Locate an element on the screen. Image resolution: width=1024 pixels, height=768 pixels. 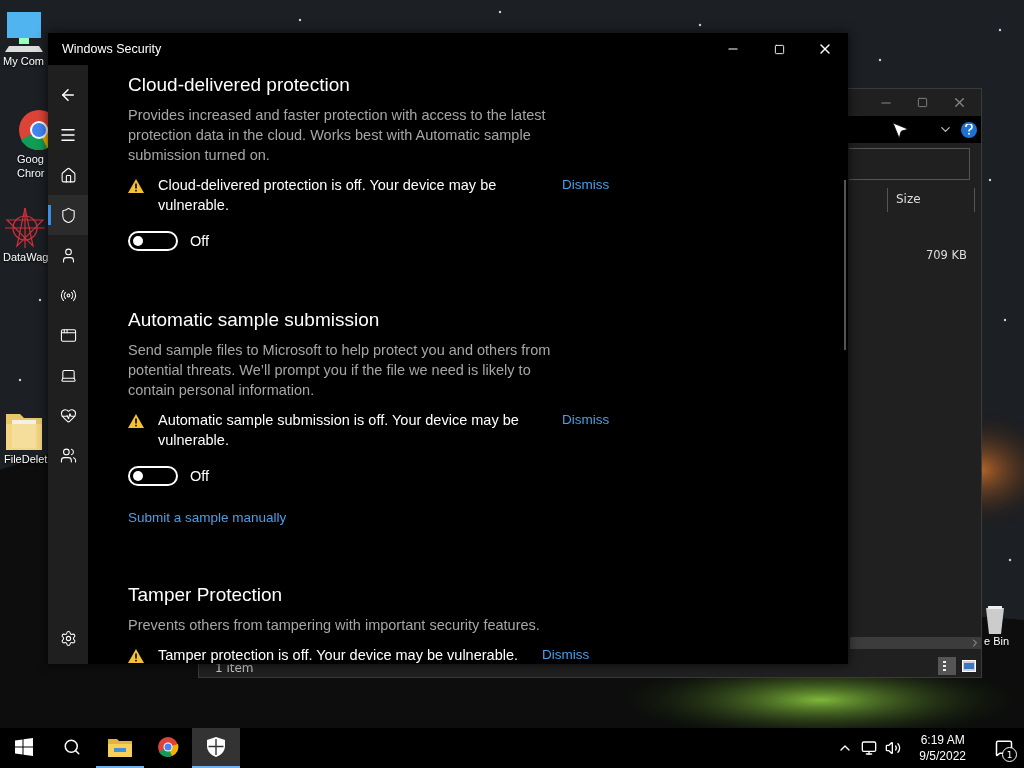
warning-text: Cloud-delivered protection is off. Your device may be vulnerable. is located at coordinates (328, 195).